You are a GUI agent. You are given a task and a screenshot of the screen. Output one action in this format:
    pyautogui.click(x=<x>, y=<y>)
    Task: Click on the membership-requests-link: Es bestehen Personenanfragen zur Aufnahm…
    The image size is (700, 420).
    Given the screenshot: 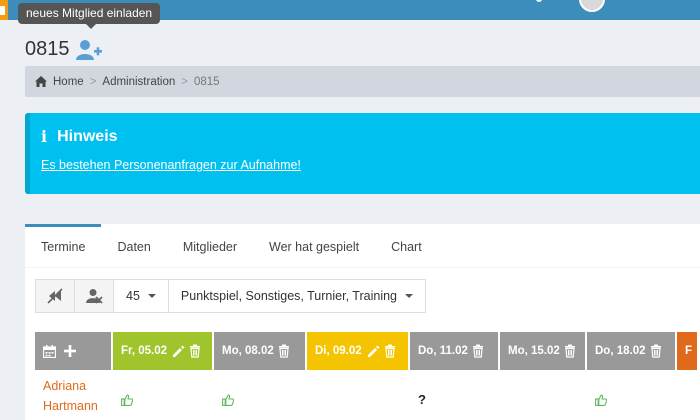 What is the action you would take?
    pyautogui.click(x=171, y=165)
    